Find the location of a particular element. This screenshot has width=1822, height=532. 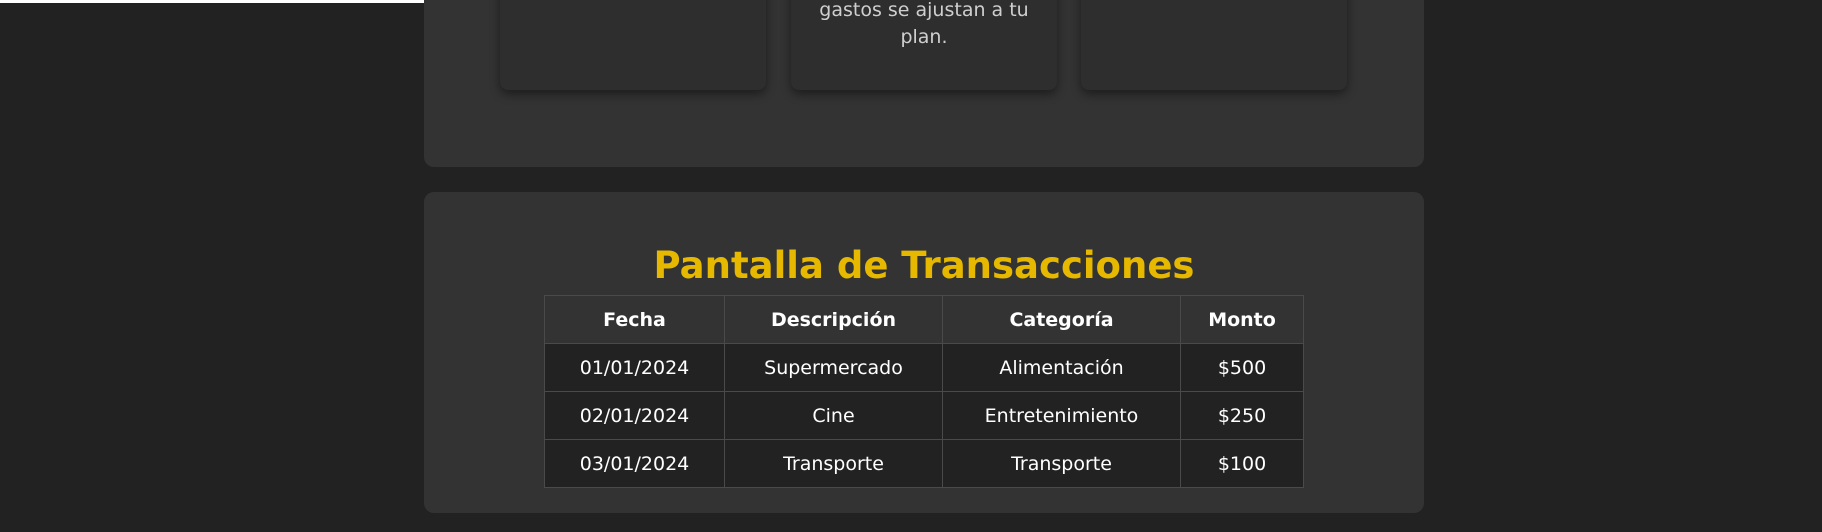

feature-card: gastos se ajustan a tu plan. is located at coordinates (924, 45).